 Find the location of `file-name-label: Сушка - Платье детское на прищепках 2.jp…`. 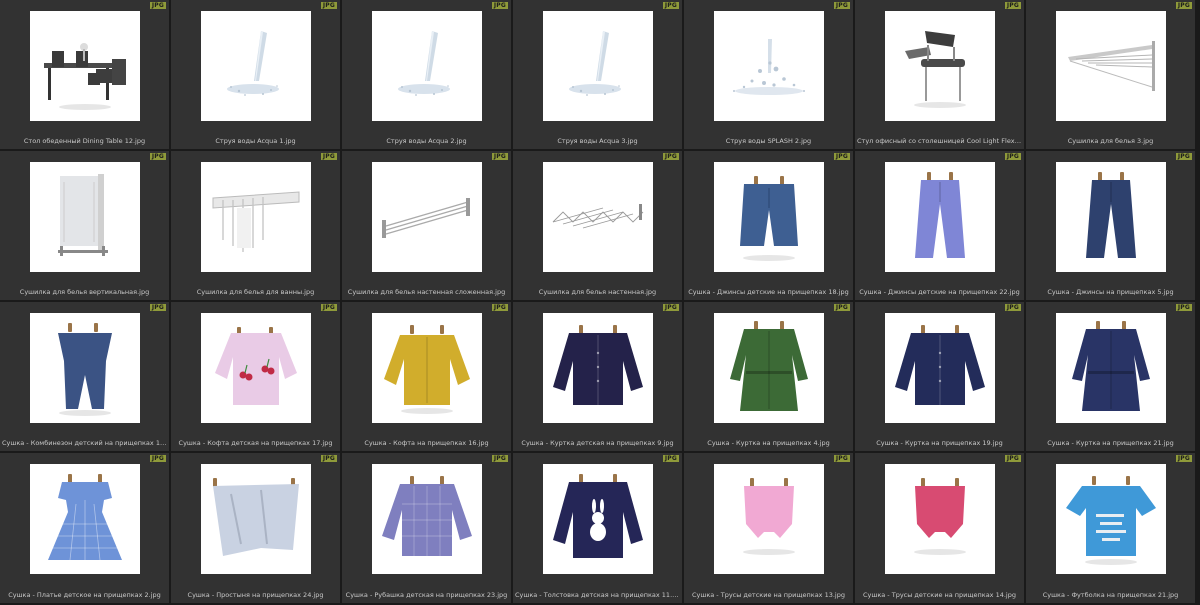

file-name-label: Сушка - Платье детское на прищепках 2.jp… is located at coordinates (84, 595).